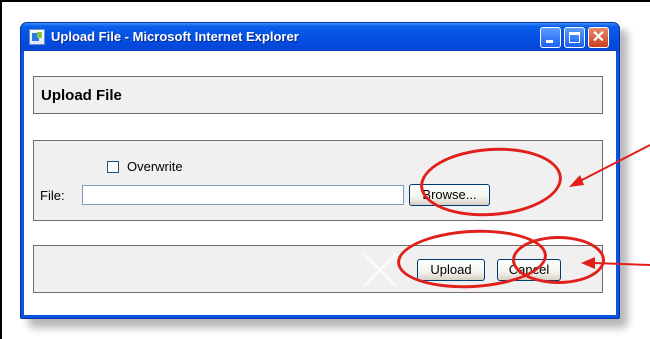 Image resolution: width=650 pixels, height=339 pixels. I want to click on minimize-icon, so click(549, 41).